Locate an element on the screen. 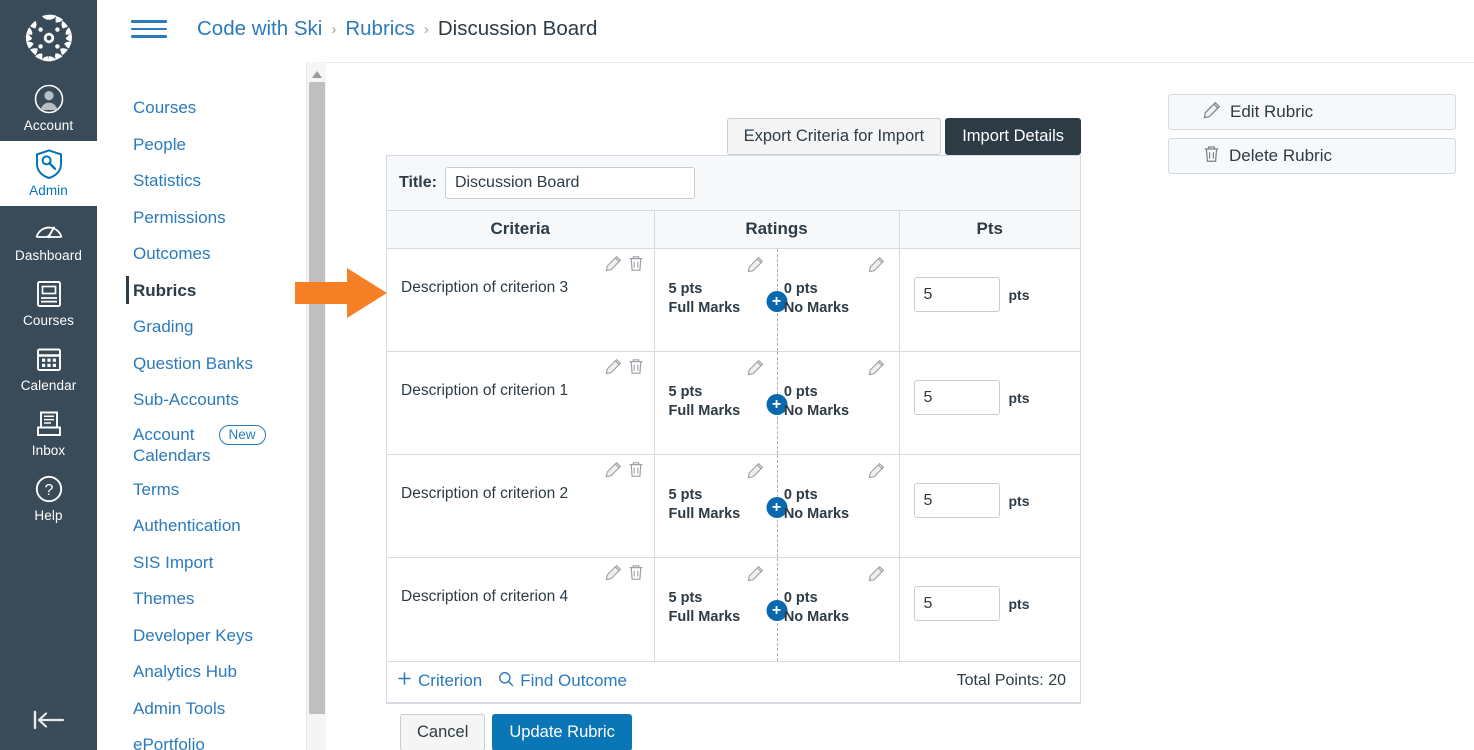 The image size is (1474, 750). criterion-description: Description of criterion 1 is located at coordinates (485, 390).